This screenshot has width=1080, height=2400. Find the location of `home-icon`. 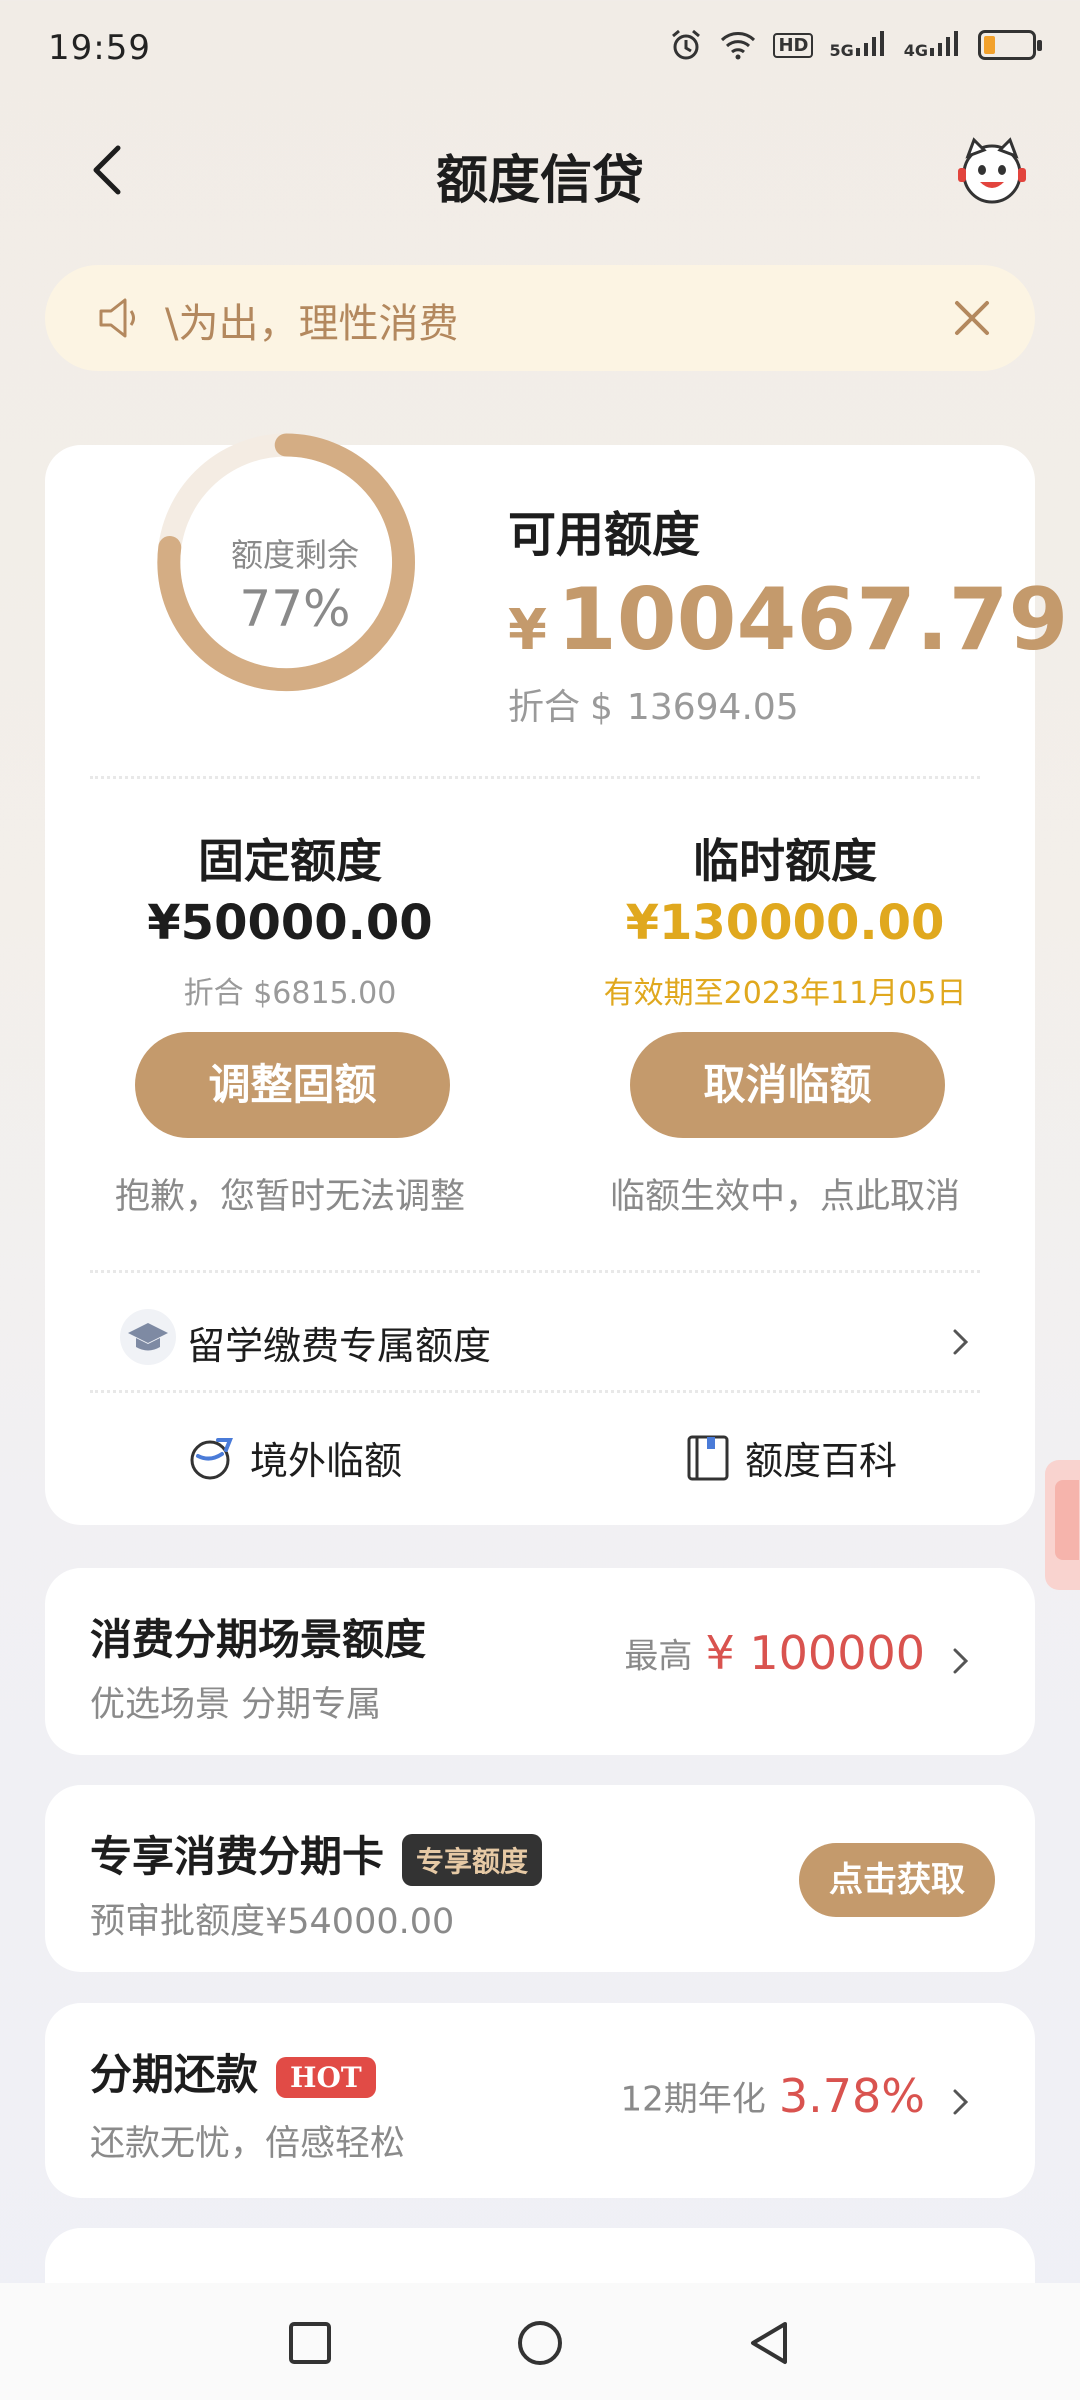

home-icon is located at coordinates (540, 2343).